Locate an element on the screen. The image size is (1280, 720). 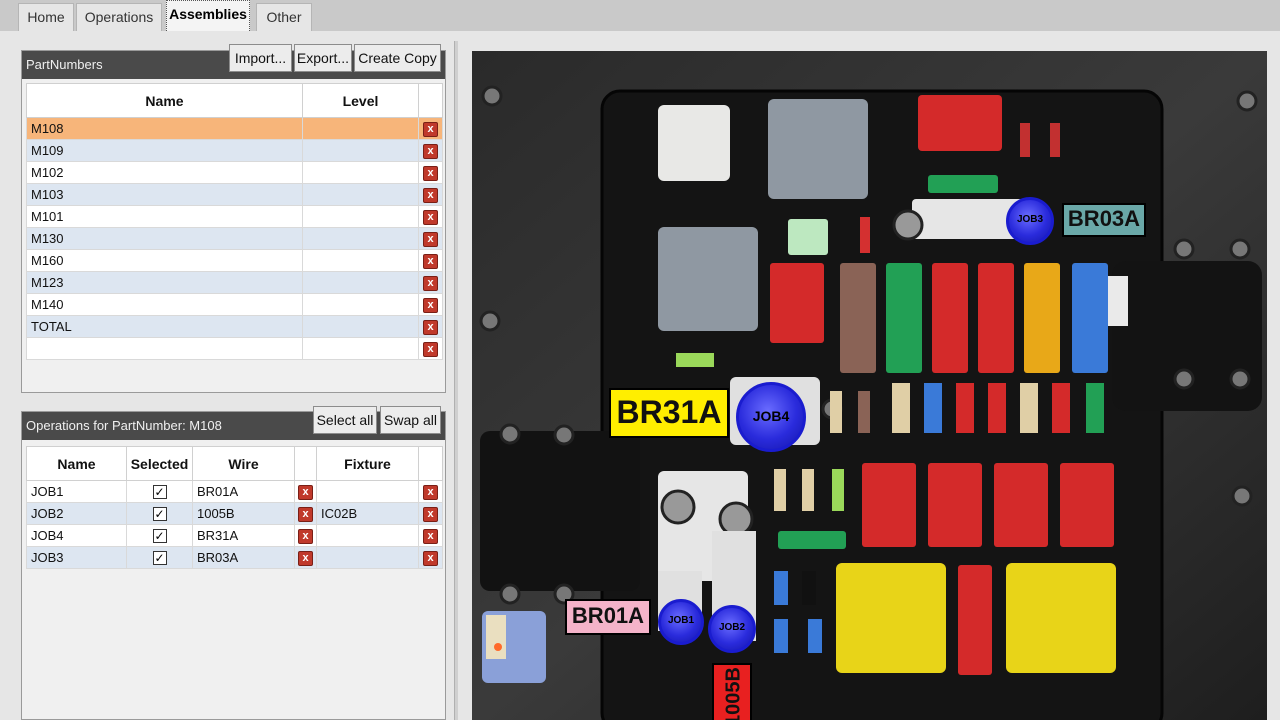
wire-label-br01a: BR01A is located at coordinates (608, 617).